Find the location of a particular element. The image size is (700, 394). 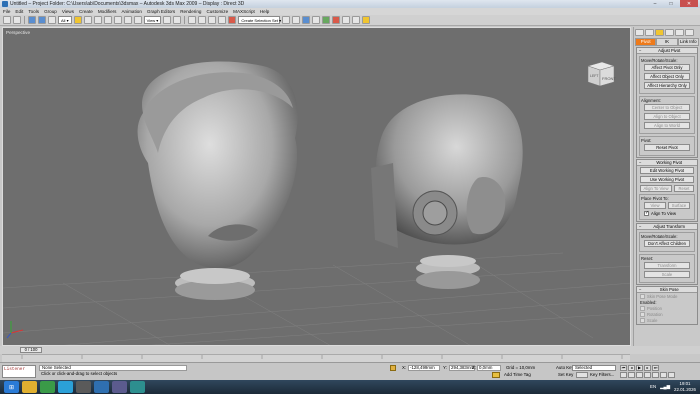

tab-pivot: Pivot is located at coordinates (646, 42).